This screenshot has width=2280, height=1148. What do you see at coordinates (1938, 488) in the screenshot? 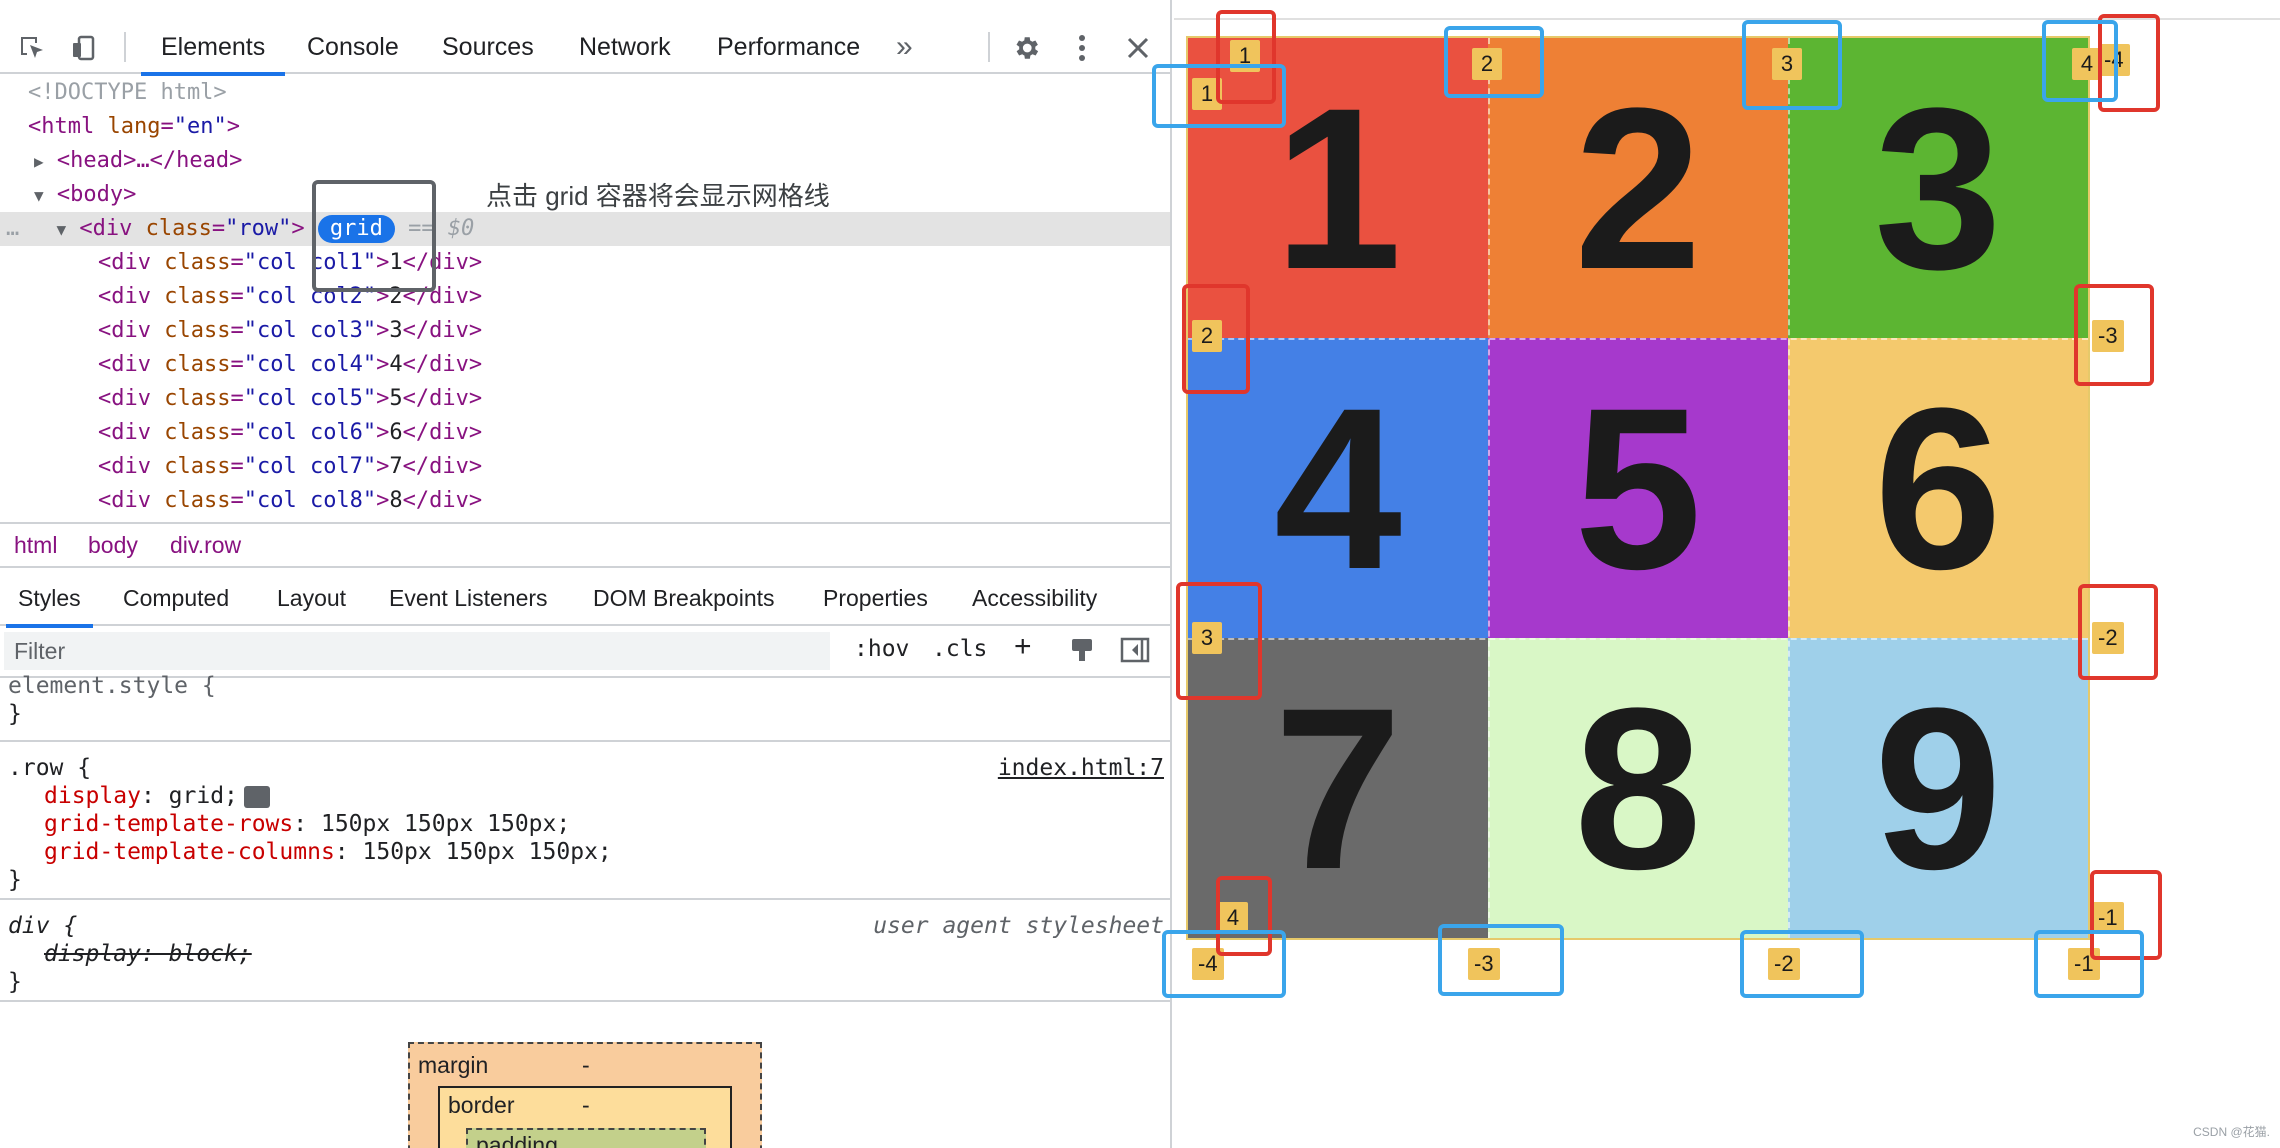
I see `grid-cell-6: 6` at bounding box center [1938, 488].